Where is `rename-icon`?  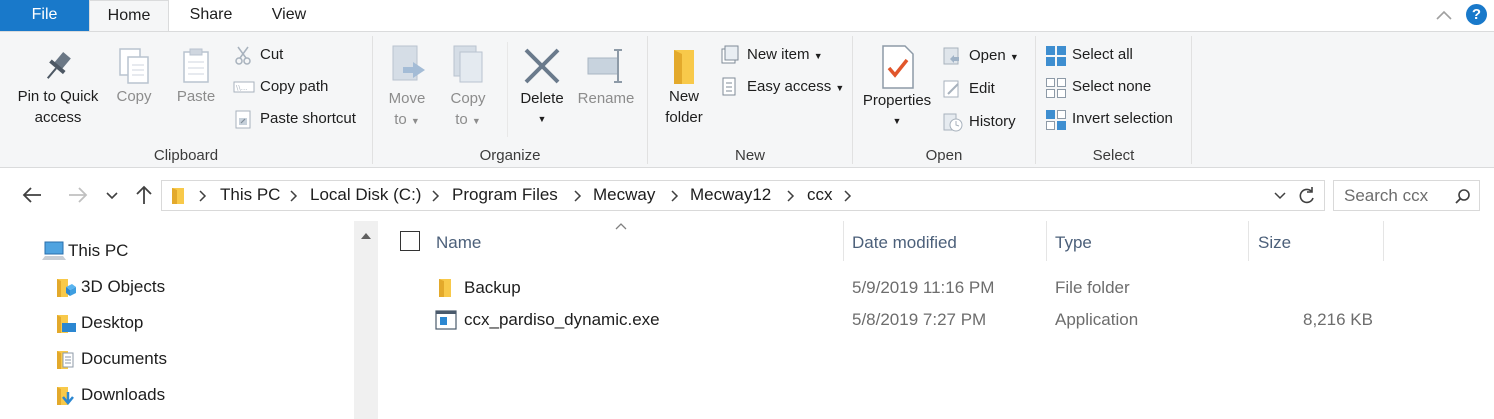
rename-icon is located at coordinates (604, 66).